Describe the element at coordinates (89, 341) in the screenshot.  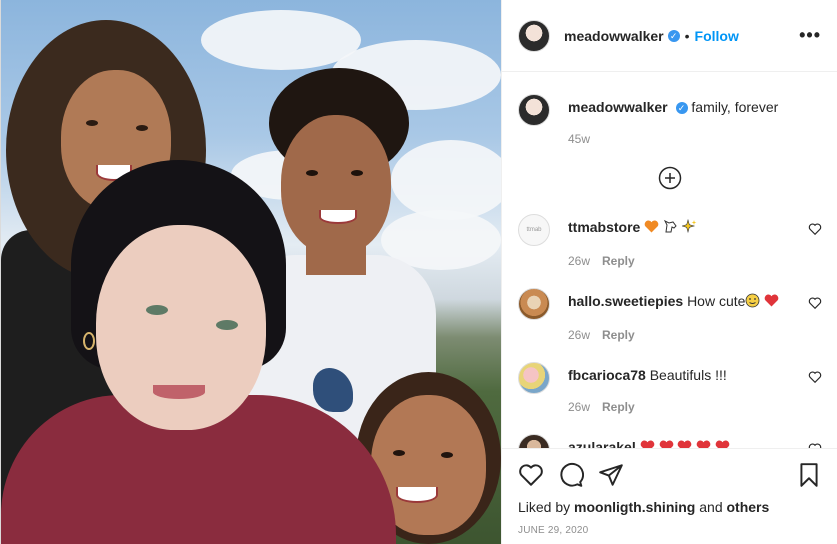
I see `earring` at that location.